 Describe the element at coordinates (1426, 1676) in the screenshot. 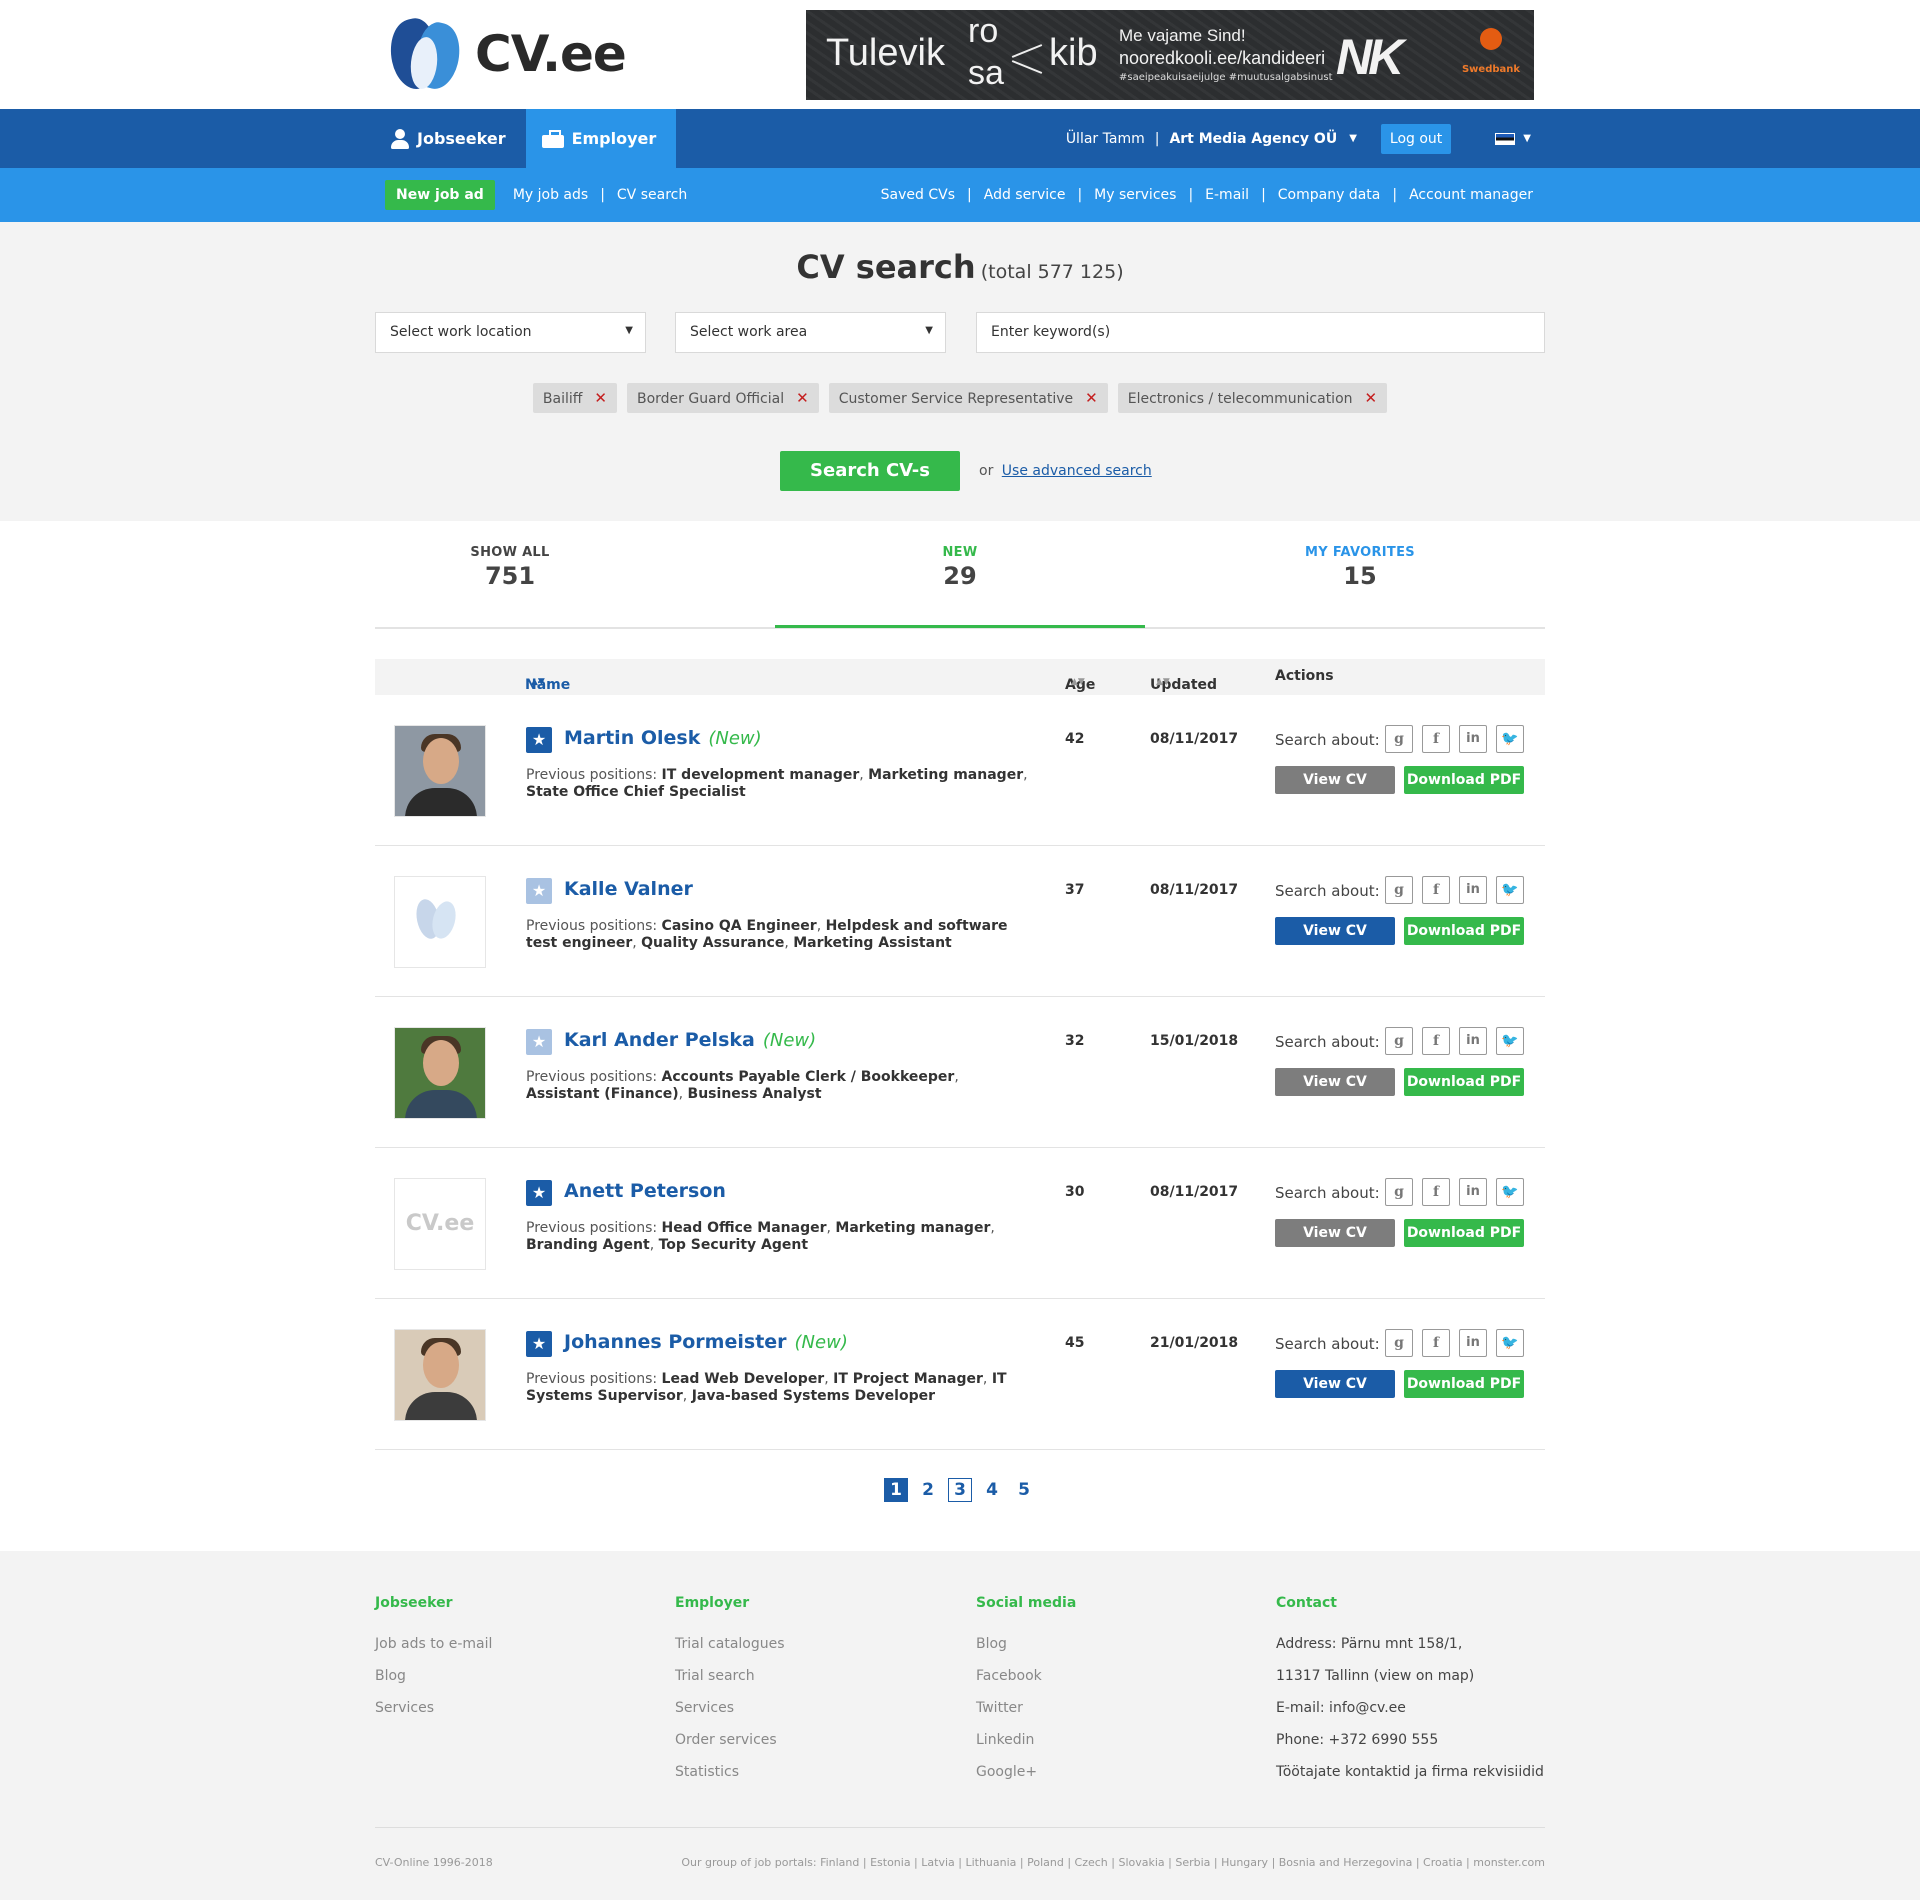

I see `contact-line: 11317 Tallinn (view on map)` at that location.